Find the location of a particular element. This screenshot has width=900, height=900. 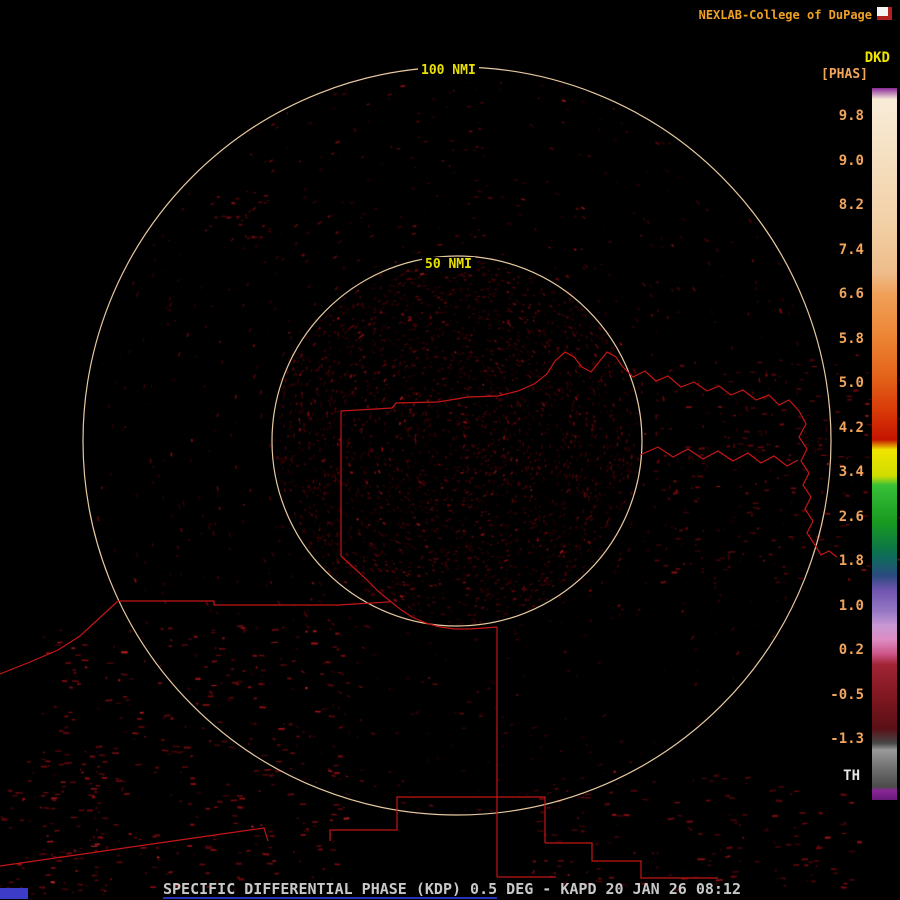

colorbar-tick-label: 7.4 is located at coordinates (851, 249).